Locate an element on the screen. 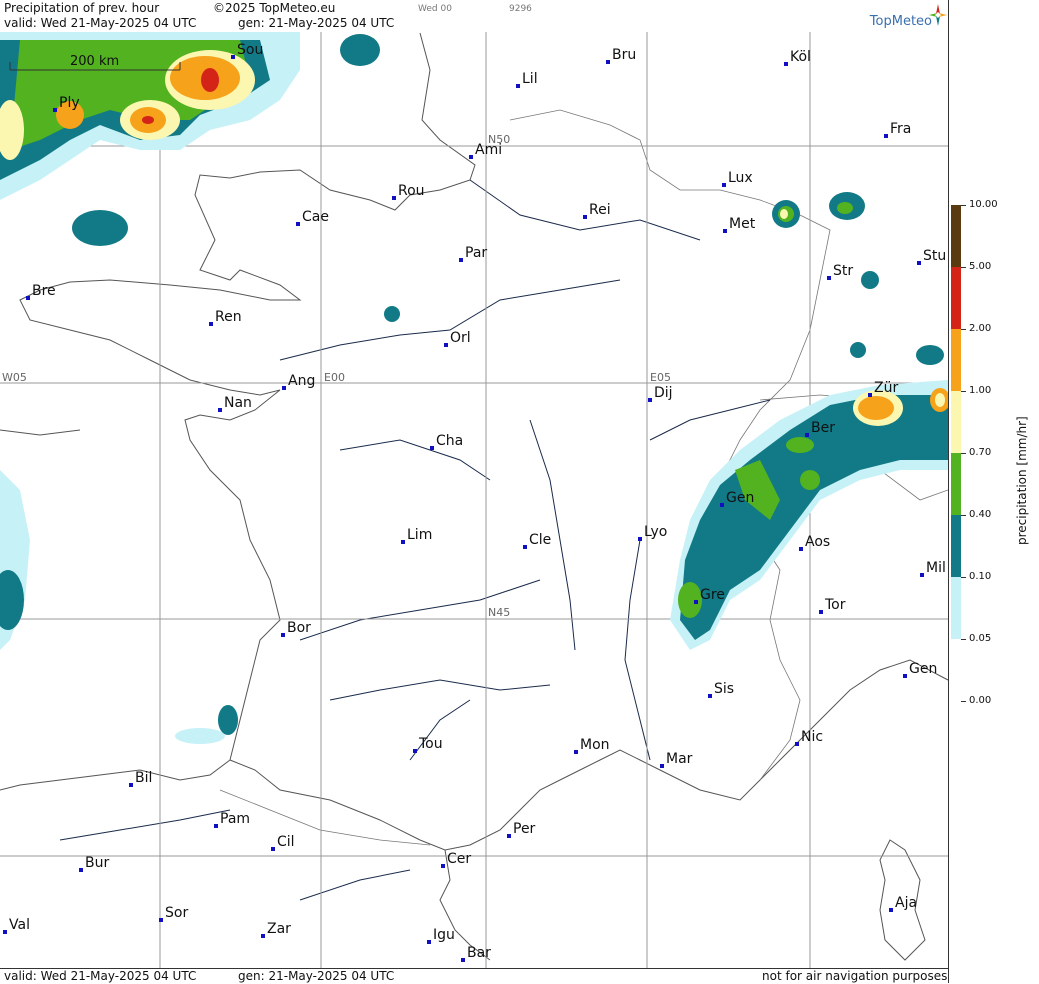  navigation-notice: not for air navigation purposes is located at coordinates (855, 976).